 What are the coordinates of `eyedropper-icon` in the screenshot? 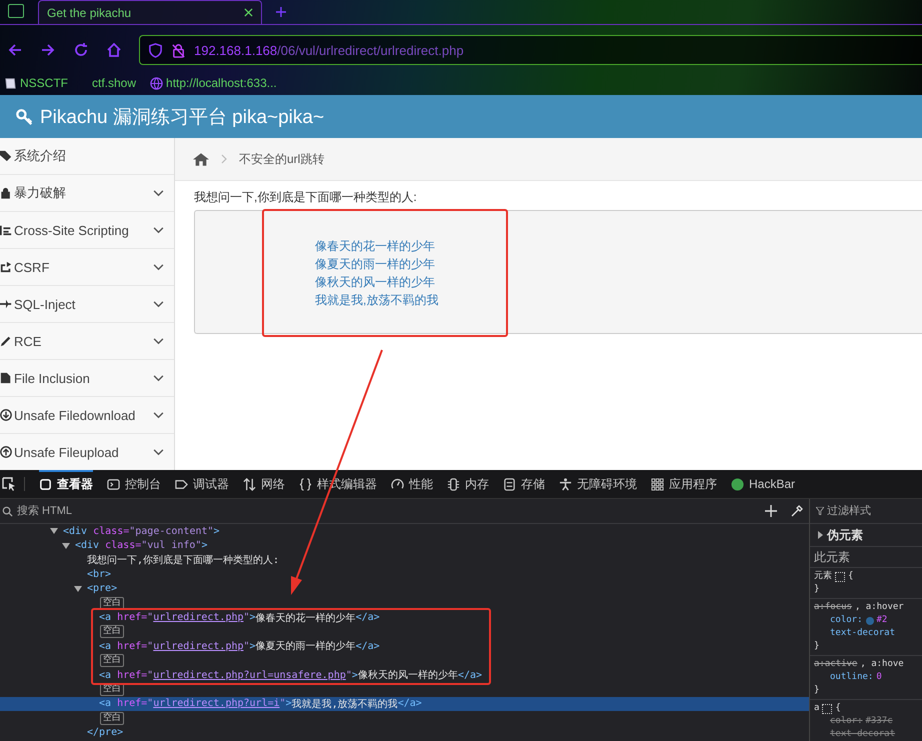 It's located at (797, 511).